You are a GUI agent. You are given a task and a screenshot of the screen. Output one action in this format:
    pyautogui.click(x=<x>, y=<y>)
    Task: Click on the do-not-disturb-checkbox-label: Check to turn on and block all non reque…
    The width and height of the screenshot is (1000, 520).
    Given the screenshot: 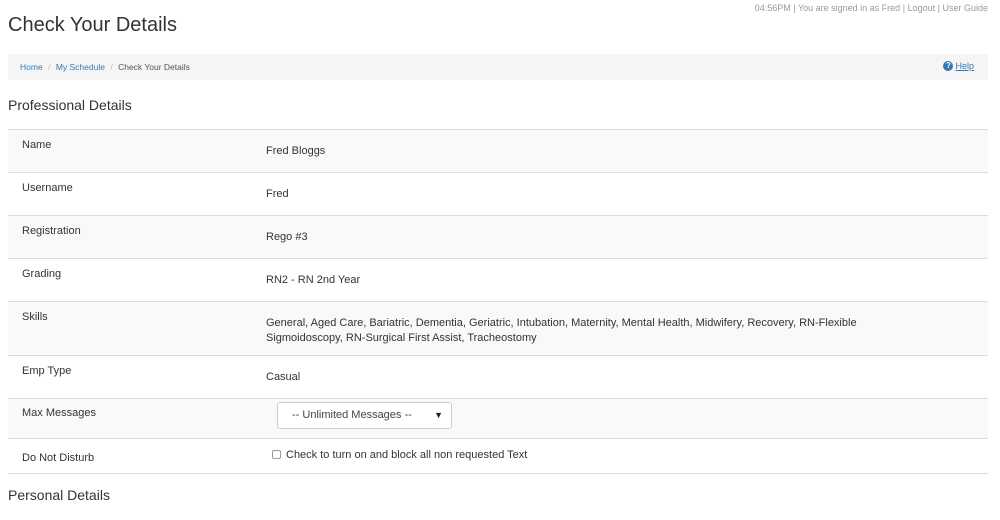 What is the action you would take?
    pyautogui.click(x=406, y=455)
    